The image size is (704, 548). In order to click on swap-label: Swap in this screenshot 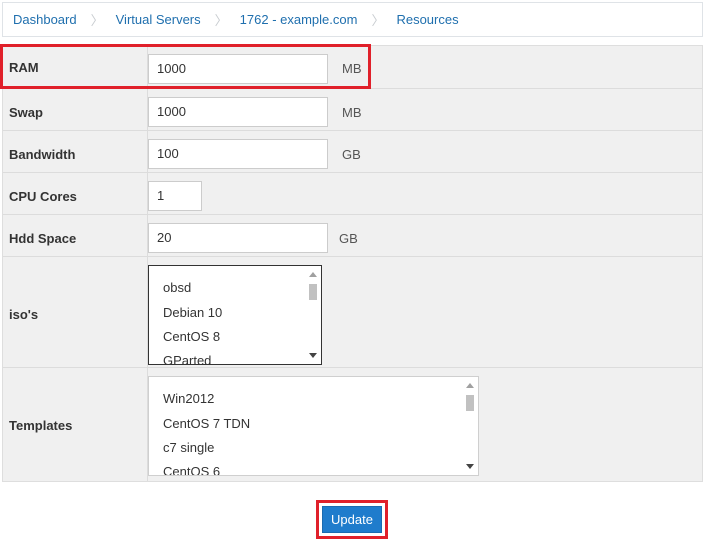, I will do `click(26, 112)`.